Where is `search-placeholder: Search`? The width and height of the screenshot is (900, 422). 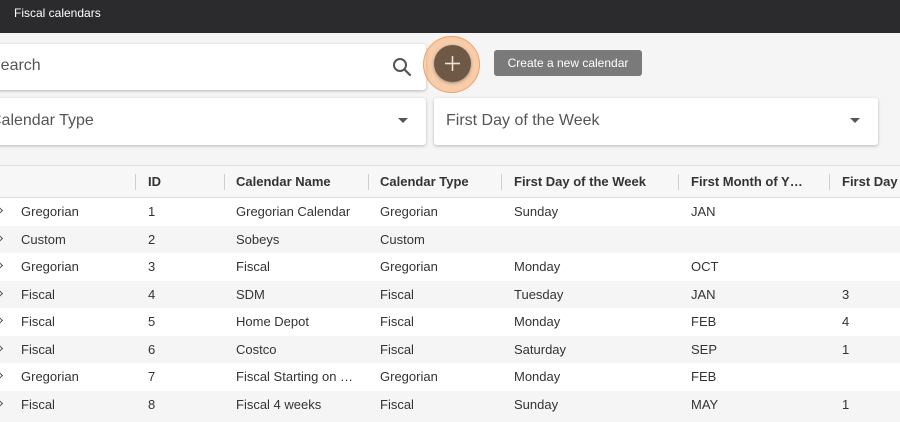 search-placeholder: Search is located at coordinates (20, 65).